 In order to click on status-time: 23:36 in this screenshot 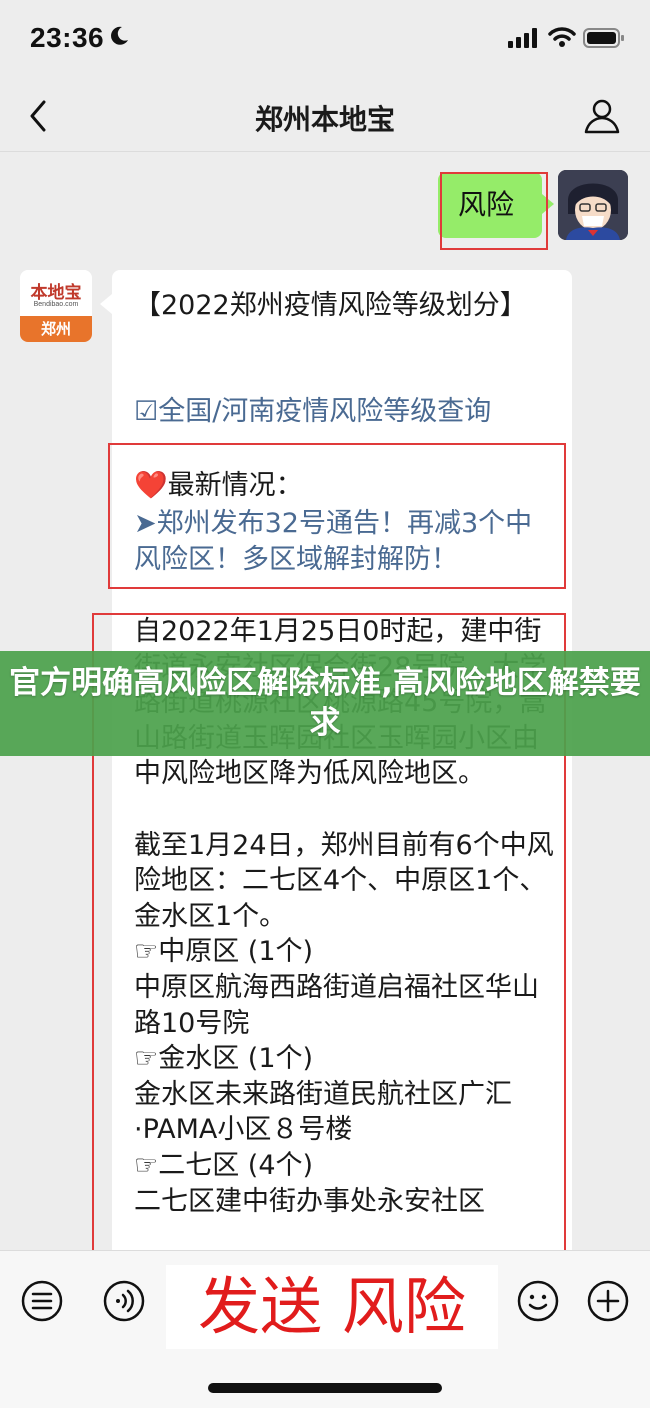, I will do `click(67, 37)`.